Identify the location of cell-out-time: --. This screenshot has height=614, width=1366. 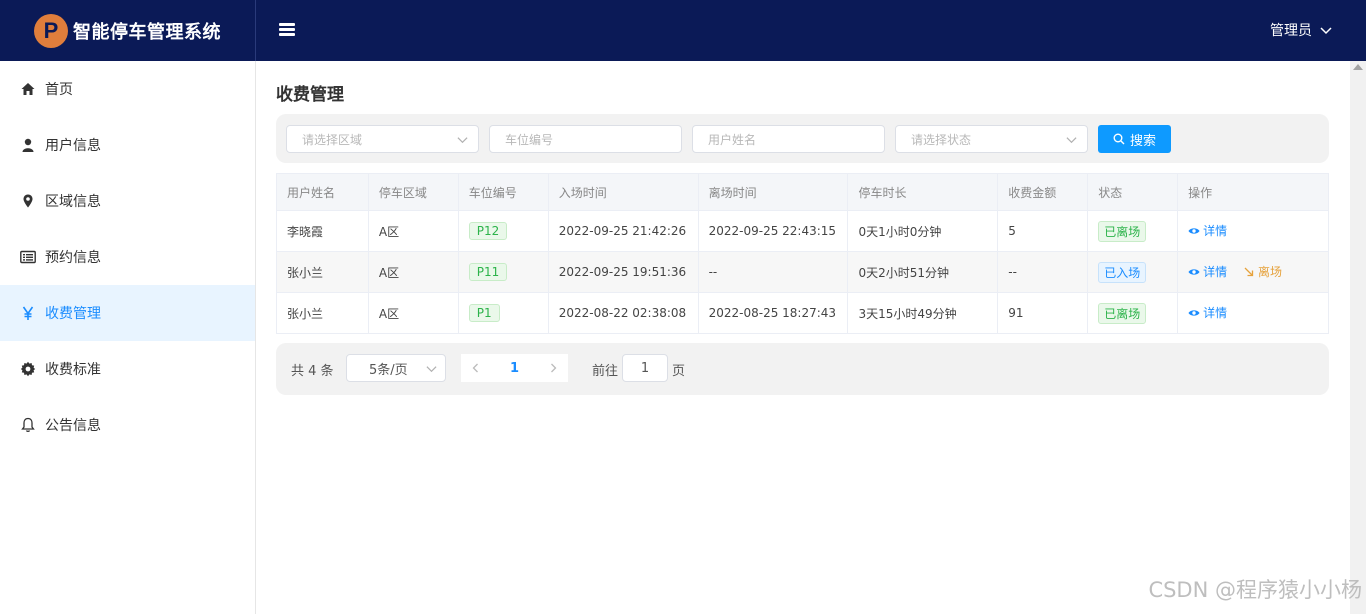
(773, 272).